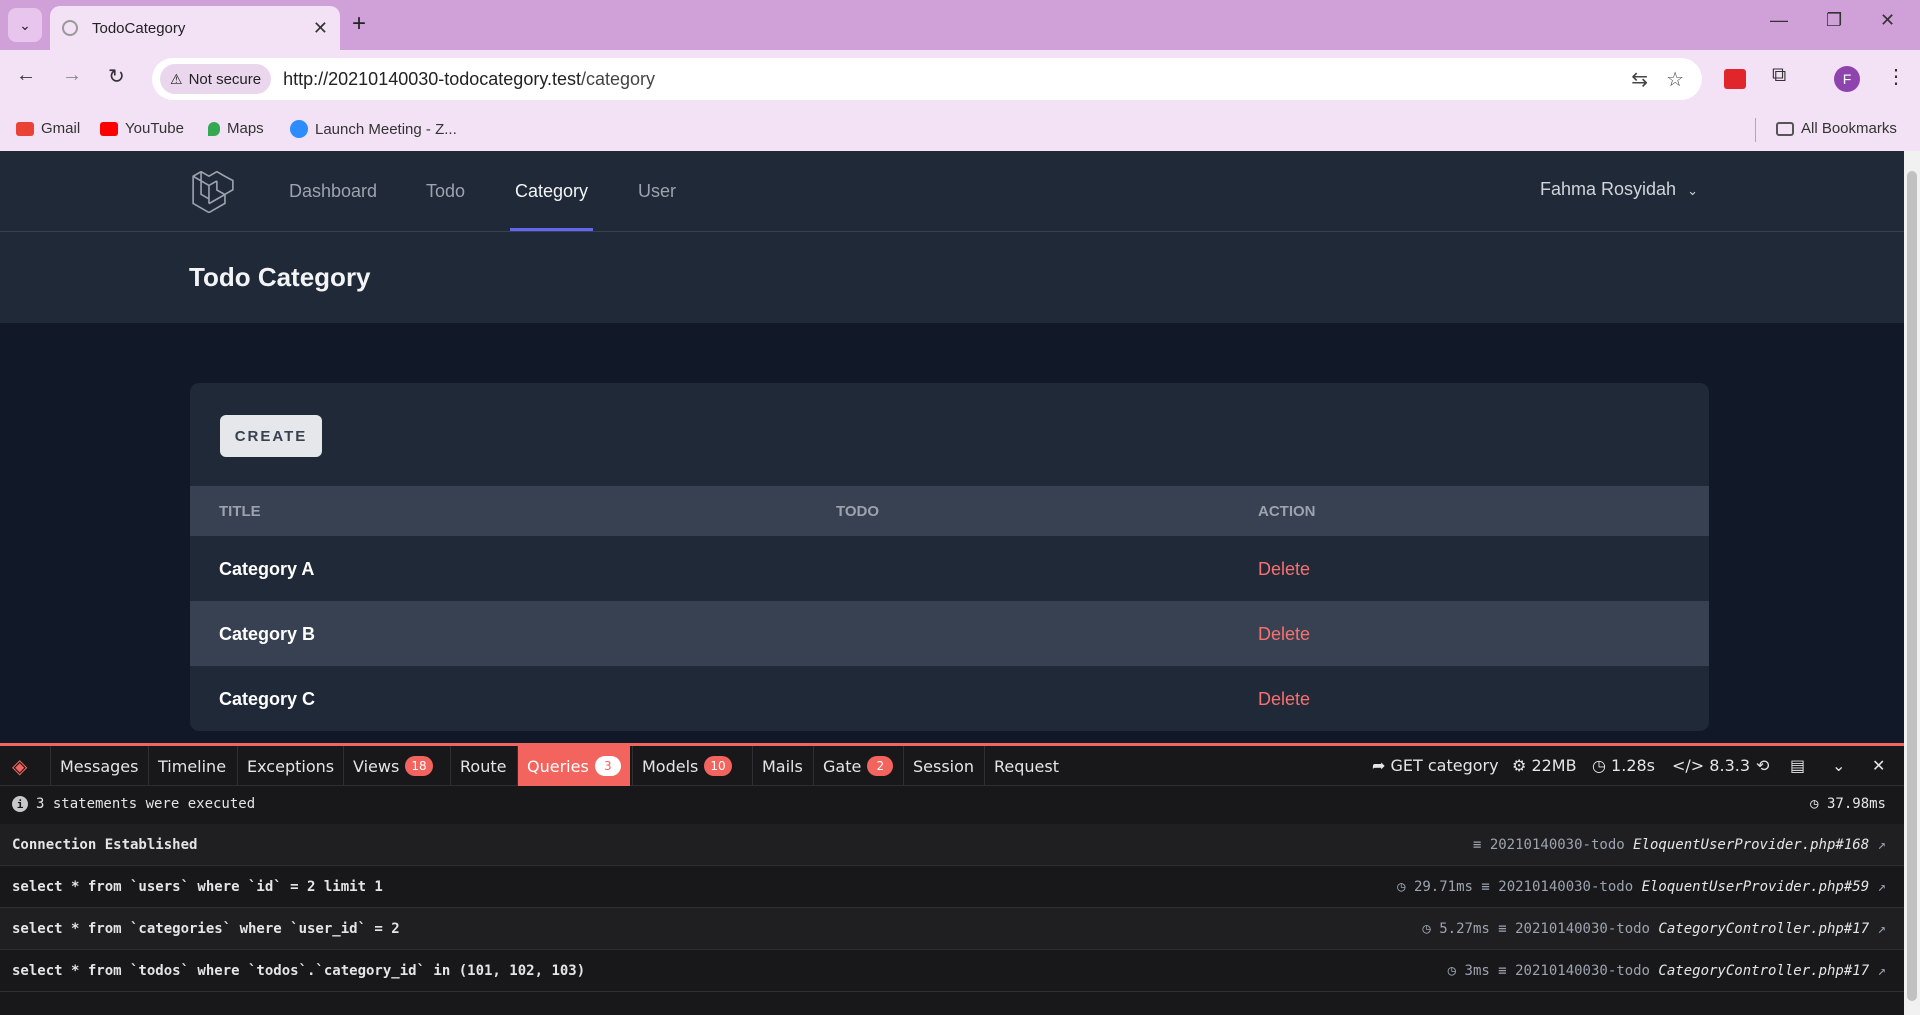  What do you see at coordinates (1026, 766) in the screenshot?
I see `tab-request: Request` at bounding box center [1026, 766].